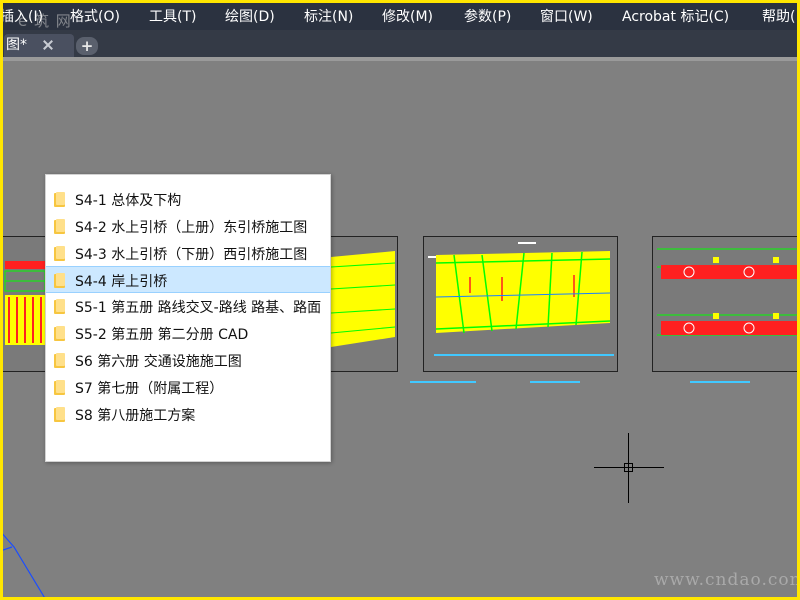 This screenshot has width=800, height=600. Describe the element at coordinates (158, 362) in the screenshot. I see `folder-item-label: S6 第六册 交通设施施工图` at that location.